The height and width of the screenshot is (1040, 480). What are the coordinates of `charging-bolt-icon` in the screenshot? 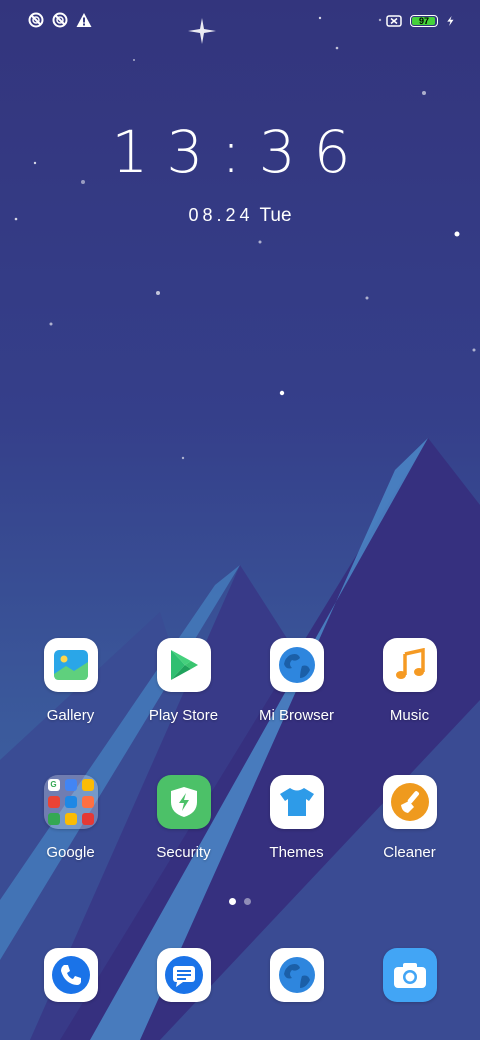 It's located at (450, 21).